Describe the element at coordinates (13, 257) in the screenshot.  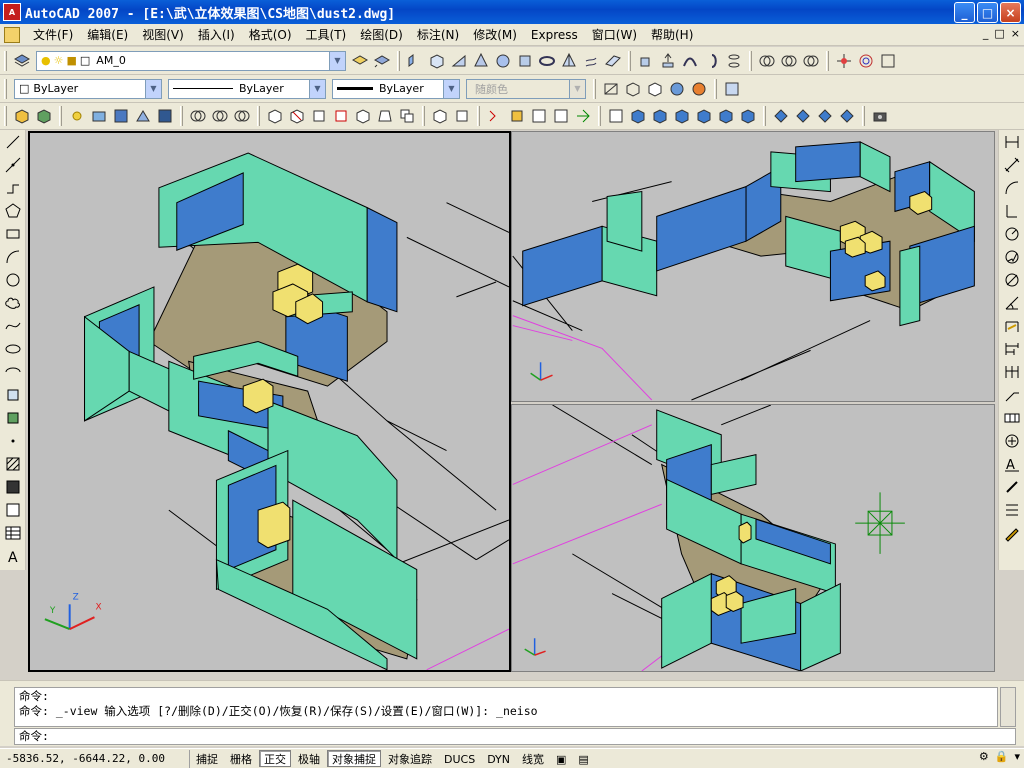
I see `arc-icon` at that location.